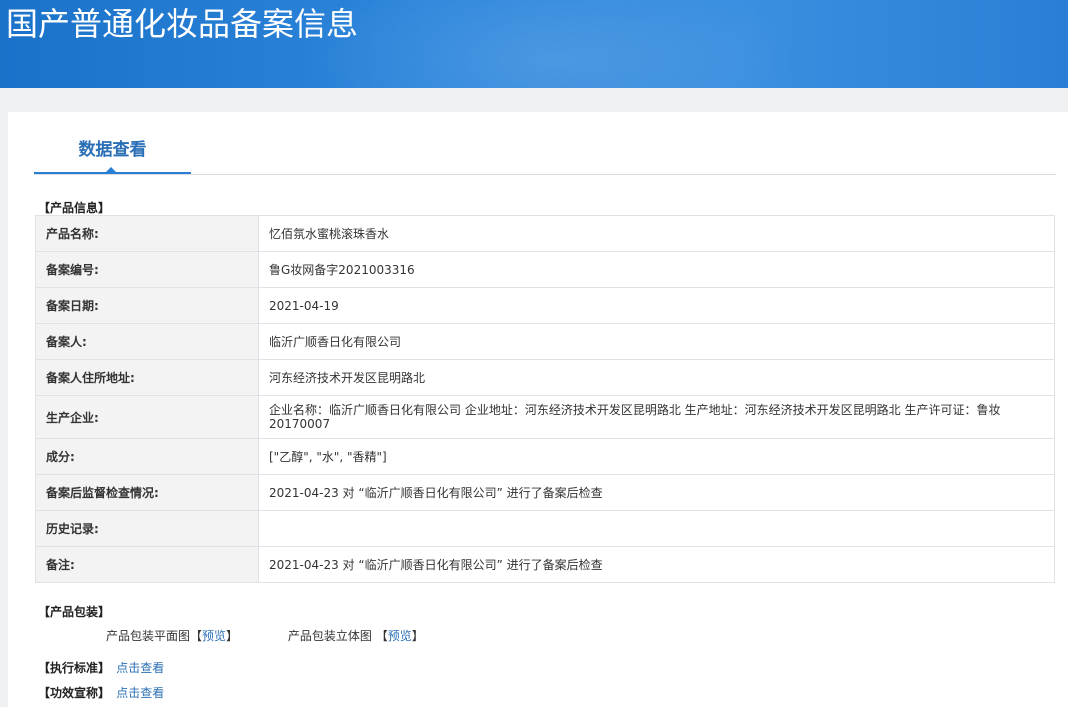  I want to click on packaging-heading: 【产品包装】, so click(74, 612).